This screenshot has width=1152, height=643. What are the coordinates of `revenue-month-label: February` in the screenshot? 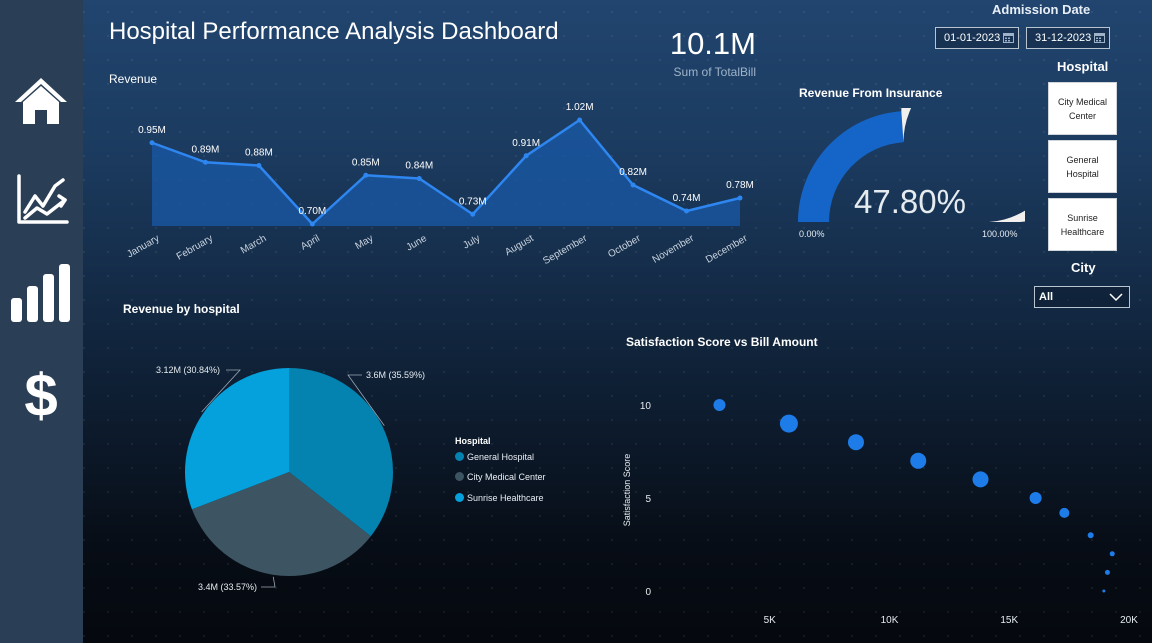 It's located at (195, 248).